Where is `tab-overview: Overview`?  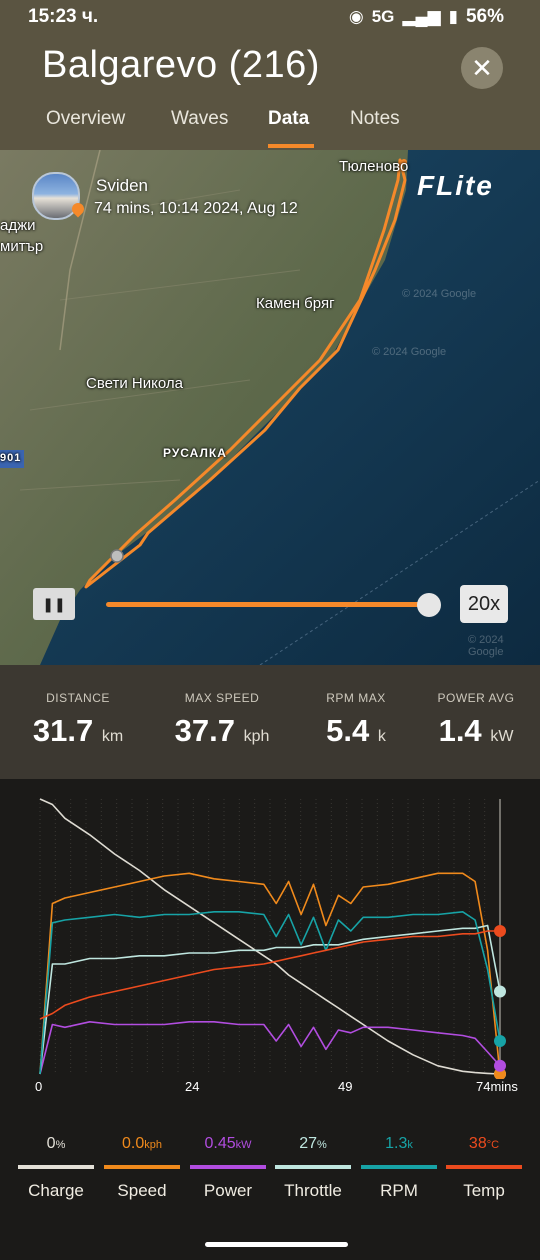 tab-overview: Overview is located at coordinates (85, 119).